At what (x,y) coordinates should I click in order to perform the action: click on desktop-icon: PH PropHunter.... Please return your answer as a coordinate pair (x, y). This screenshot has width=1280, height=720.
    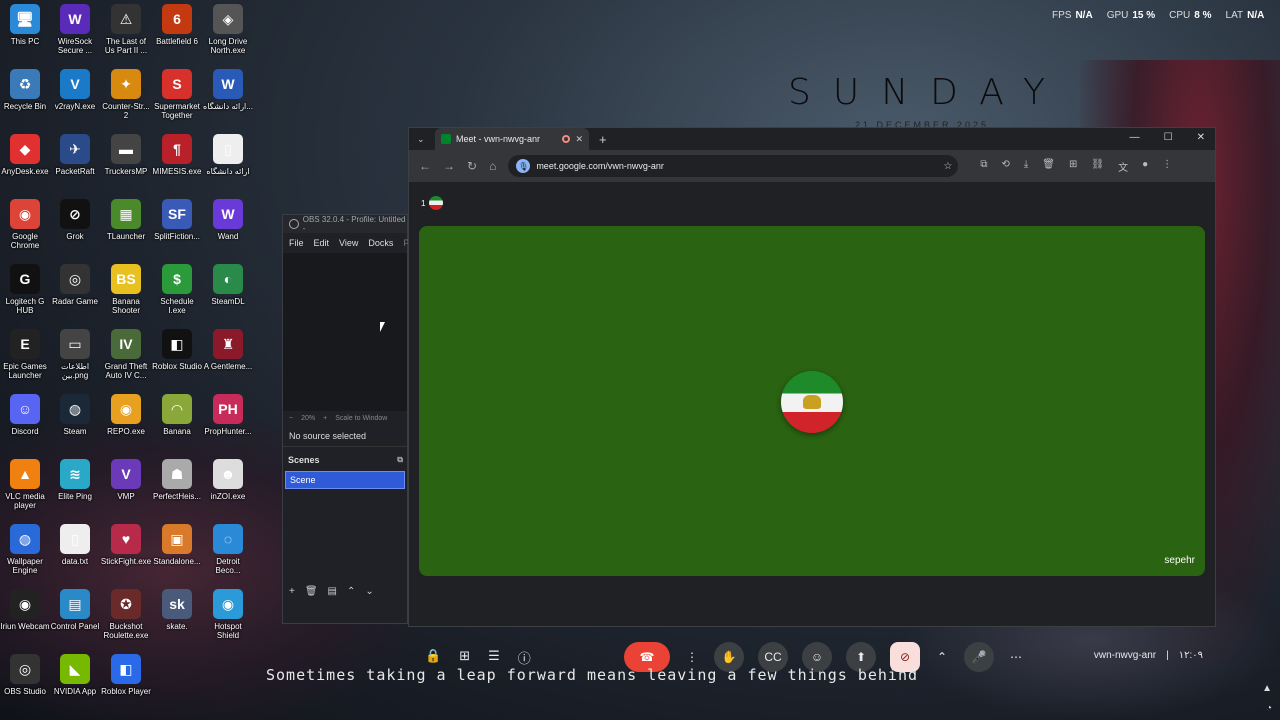
    Looking at the image, I should click on (228, 415).